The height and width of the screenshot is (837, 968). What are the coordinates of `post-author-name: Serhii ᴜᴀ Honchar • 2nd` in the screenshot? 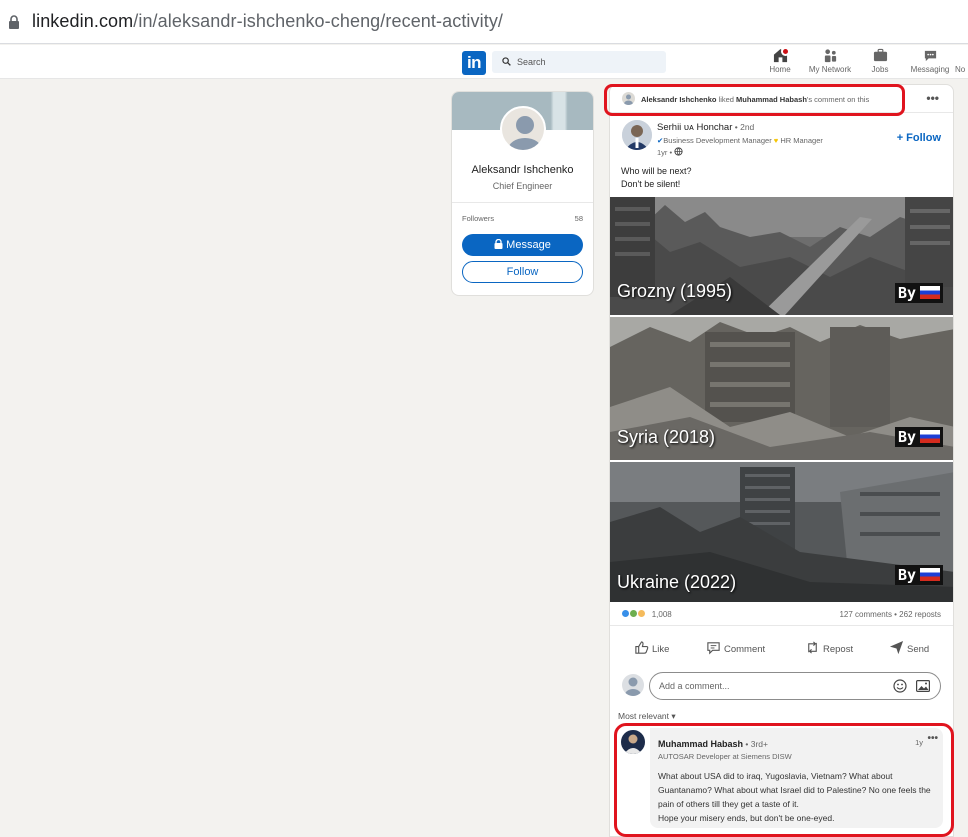 It's located at (705, 127).